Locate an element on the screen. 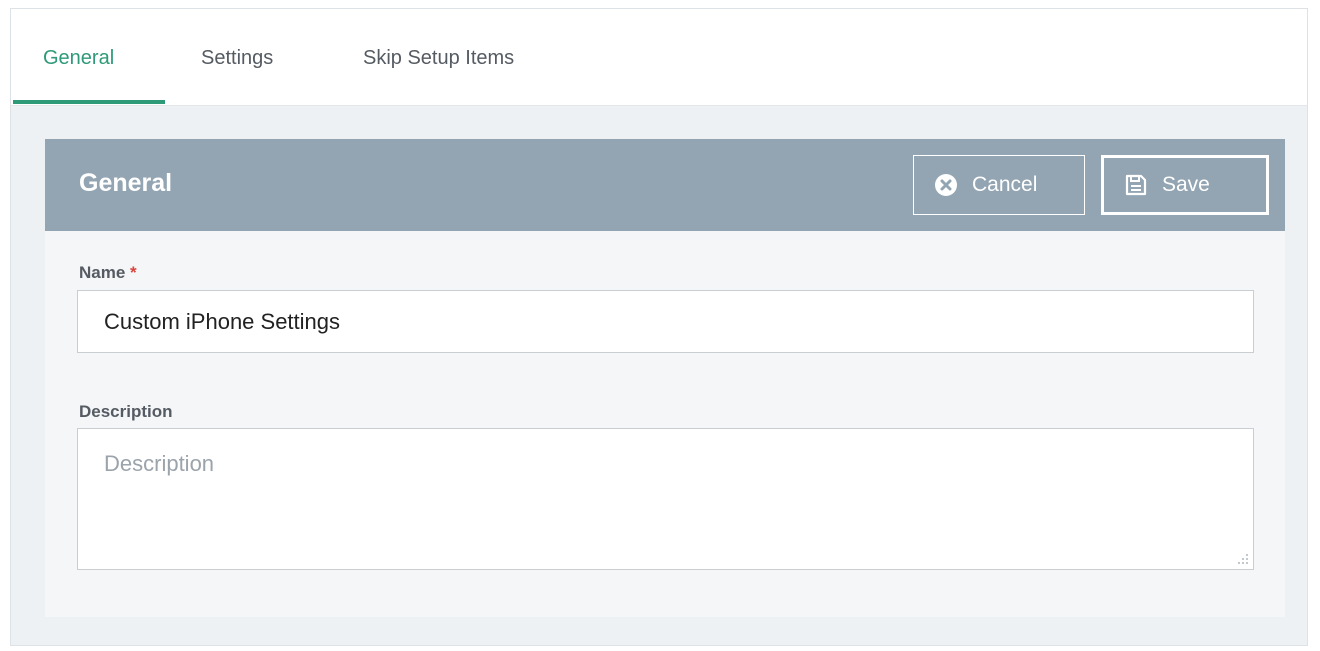 The height and width of the screenshot is (651, 1320). name-field-label: Name * is located at coordinates (108, 273).